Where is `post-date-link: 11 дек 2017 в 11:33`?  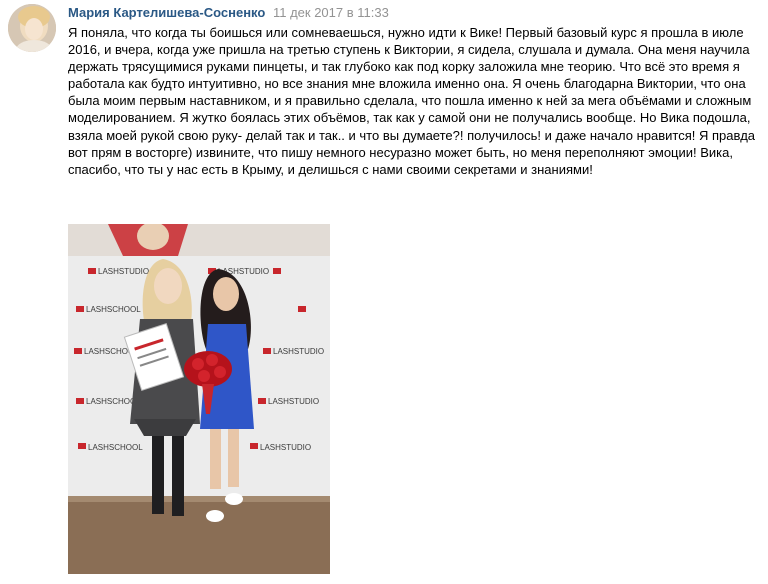
post-date-link: 11 дек 2017 в 11:33 is located at coordinates (331, 12).